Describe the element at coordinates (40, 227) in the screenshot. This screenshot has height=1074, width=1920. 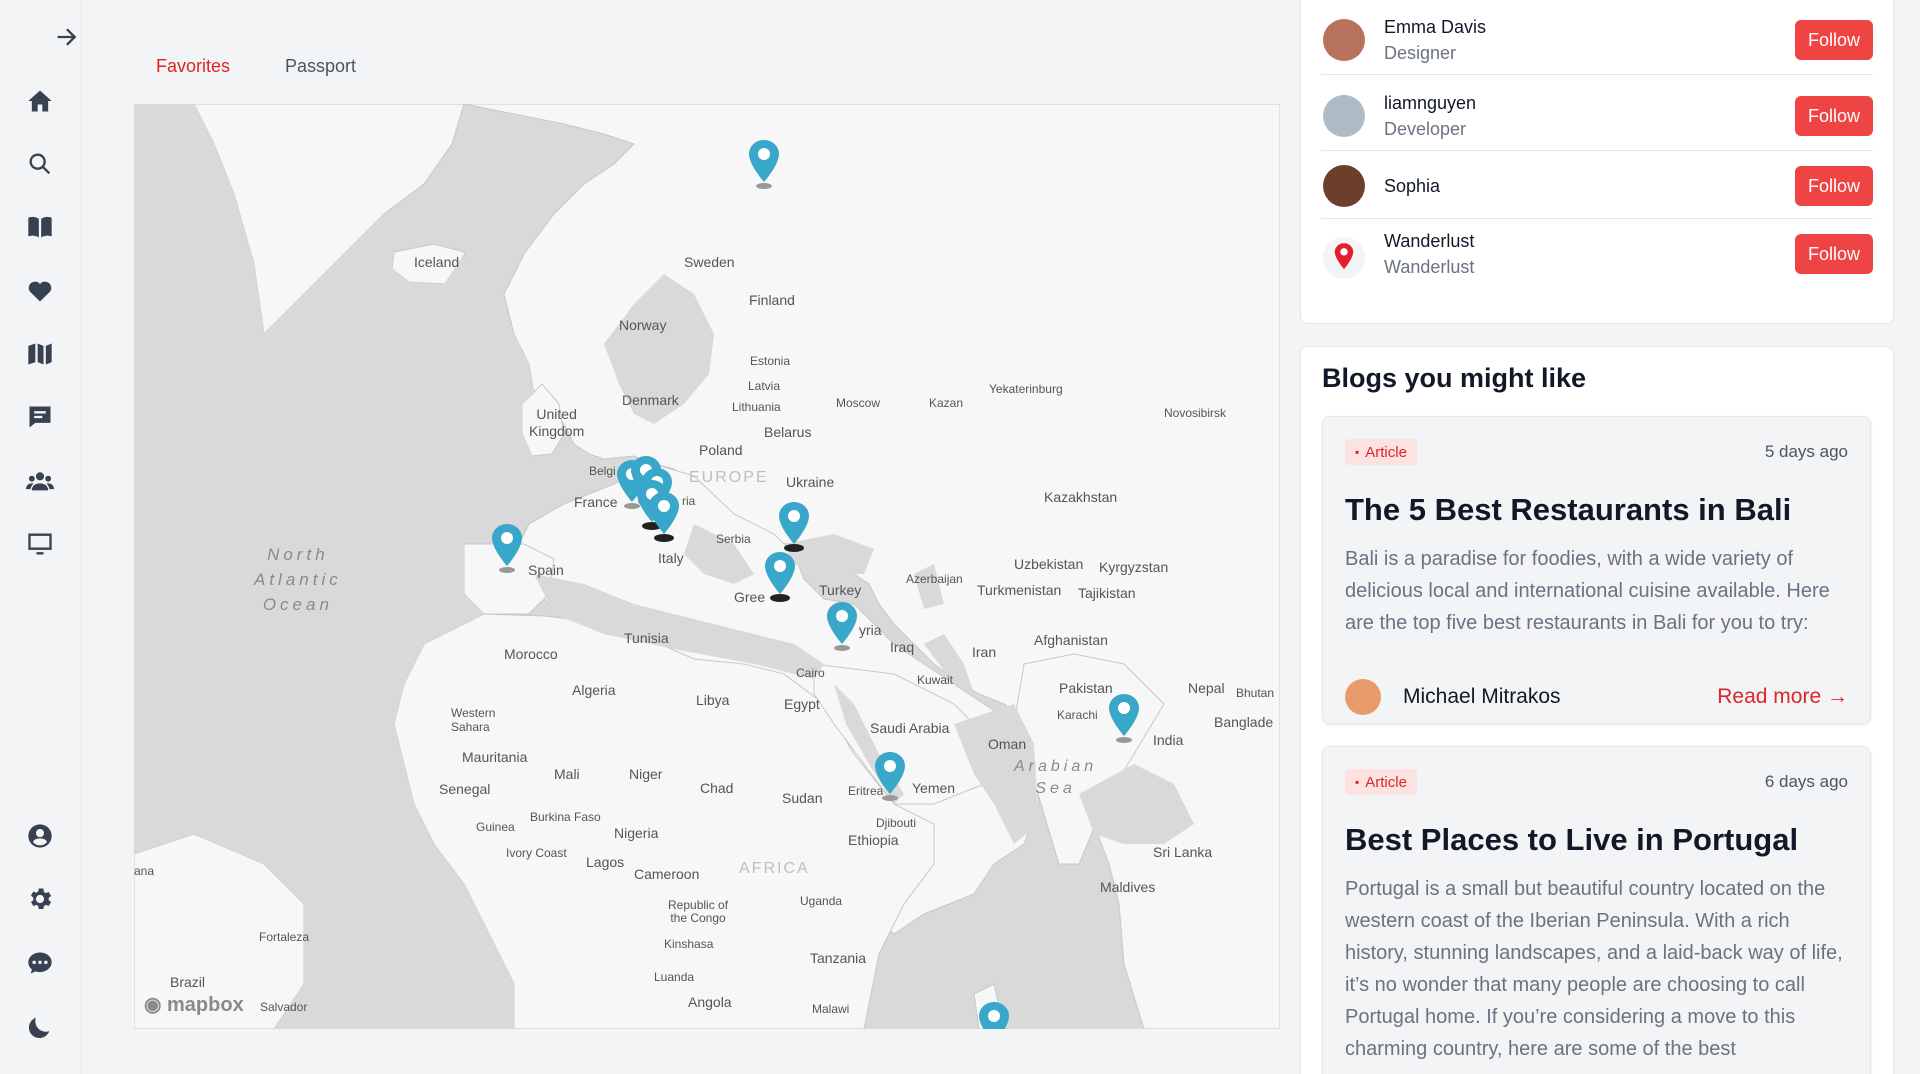
I see `book-icon` at that location.